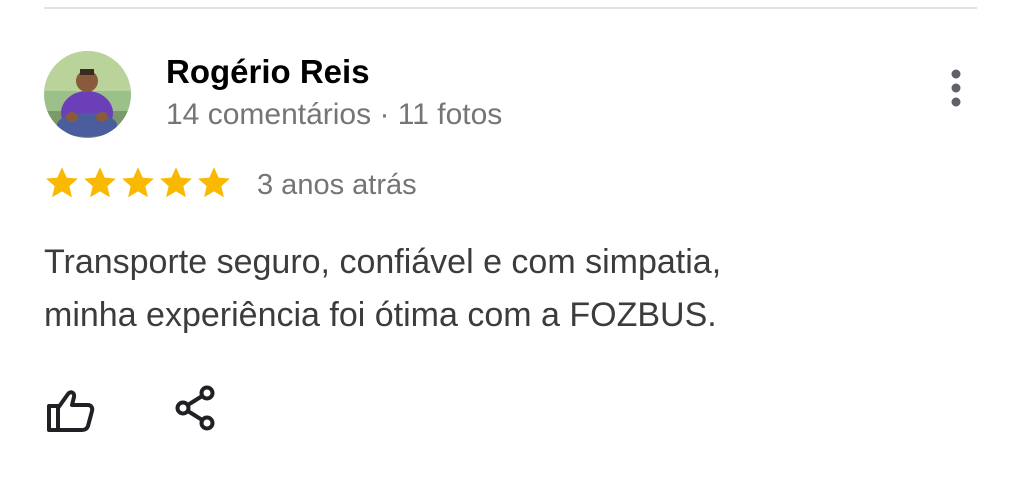  I want to click on more-vertical-icon, so click(956, 88).